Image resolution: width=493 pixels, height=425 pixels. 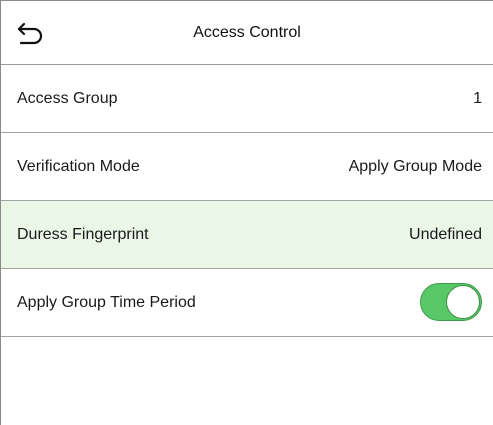 What do you see at coordinates (477, 98) in the screenshot?
I see `row-value: 1` at bounding box center [477, 98].